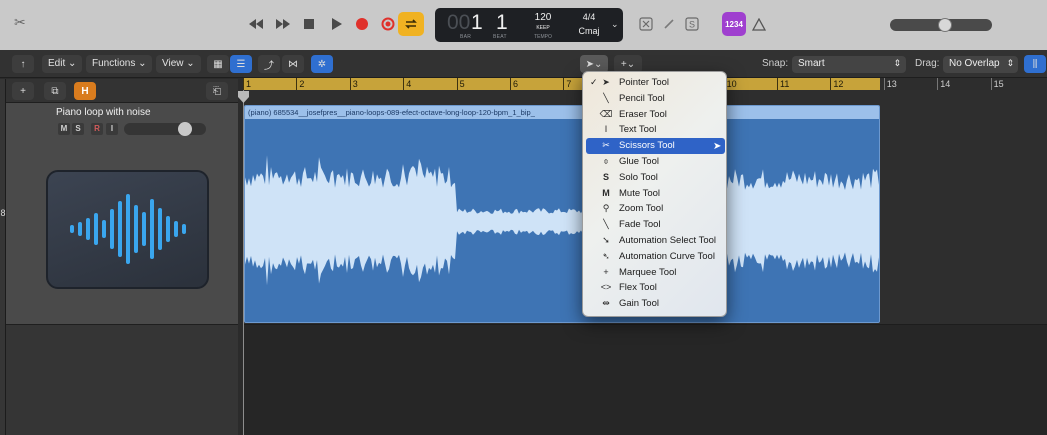 The image size is (1047, 435). What do you see at coordinates (362, 24) in the screenshot?
I see `record-button` at bounding box center [362, 24].